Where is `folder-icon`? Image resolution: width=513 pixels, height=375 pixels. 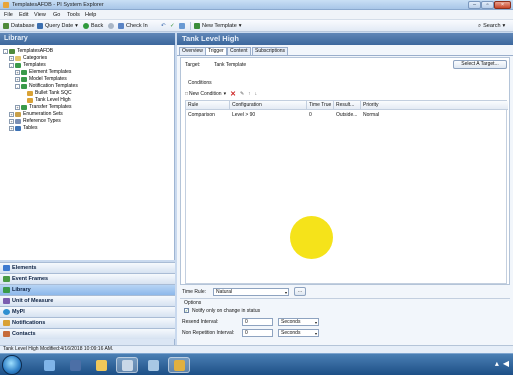 folder-icon is located at coordinates (101, 365).